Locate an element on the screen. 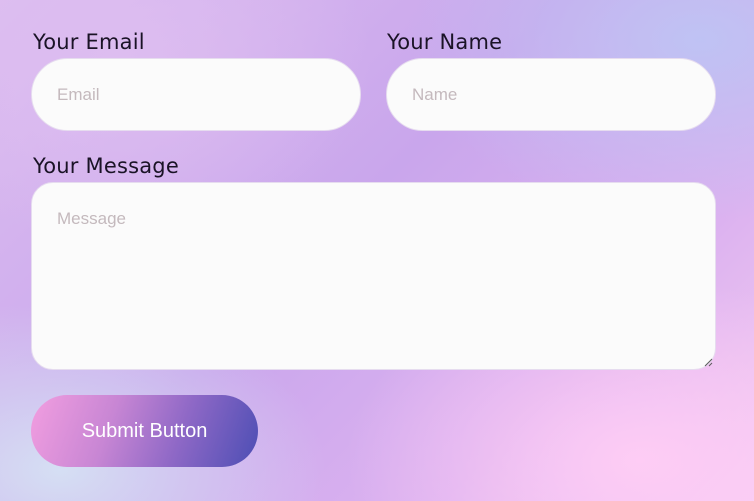 This screenshot has height=501, width=754. name-label: Your Name is located at coordinates (445, 42).